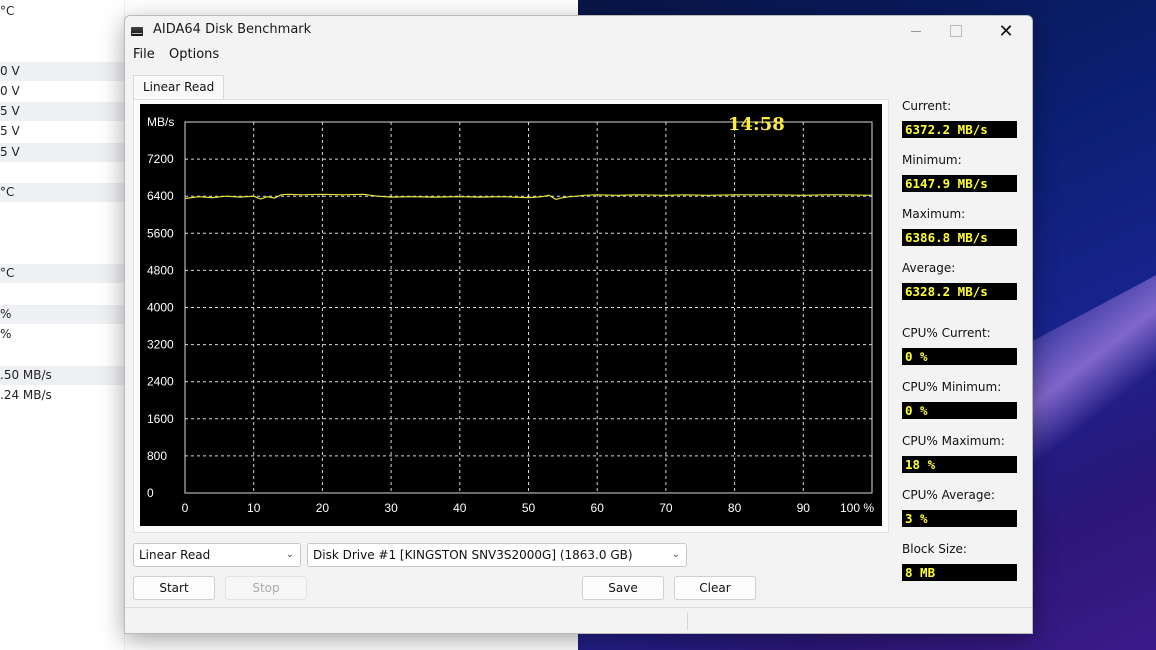 This screenshot has width=1156, height=650. What do you see at coordinates (959, 291) in the screenshot?
I see `average-value: 6328.2 MB/s` at bounding box center [959, 291].